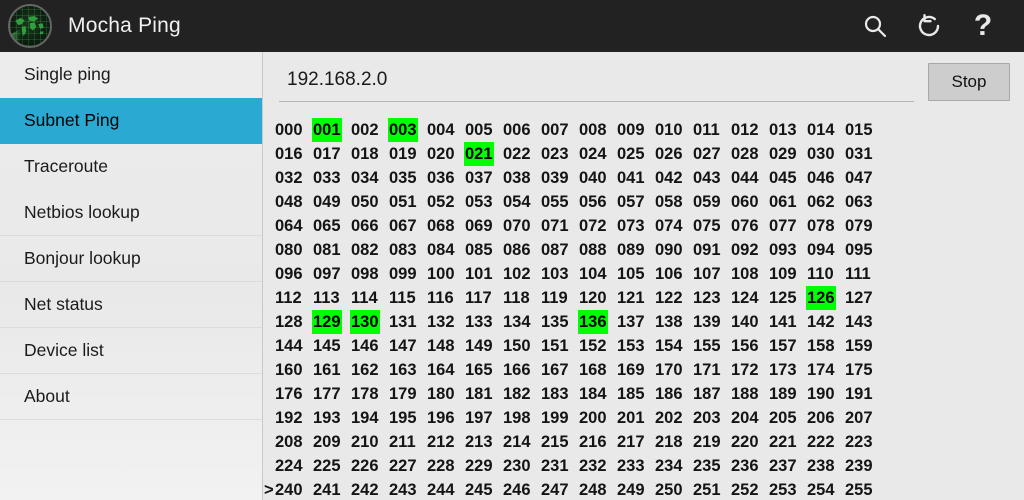 This screenshot has height=500, width=1024. What do you see at coordinates (635, 466) in the screenshot?
I see `host-cell: 233` at bounding box center [635, 466].